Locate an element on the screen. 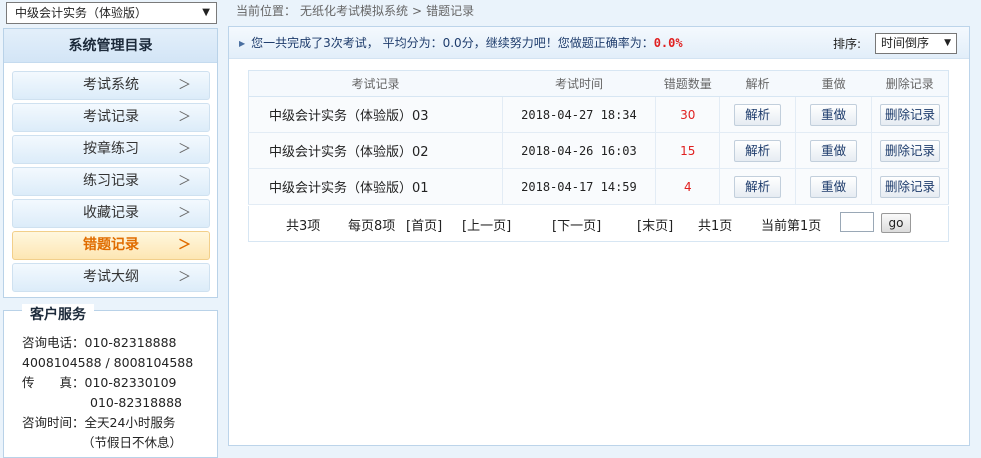 Image resolution: width=981 pixels, height=458 pixels. nav-item-label: 考试记录 is located at coordinates (111, 117).